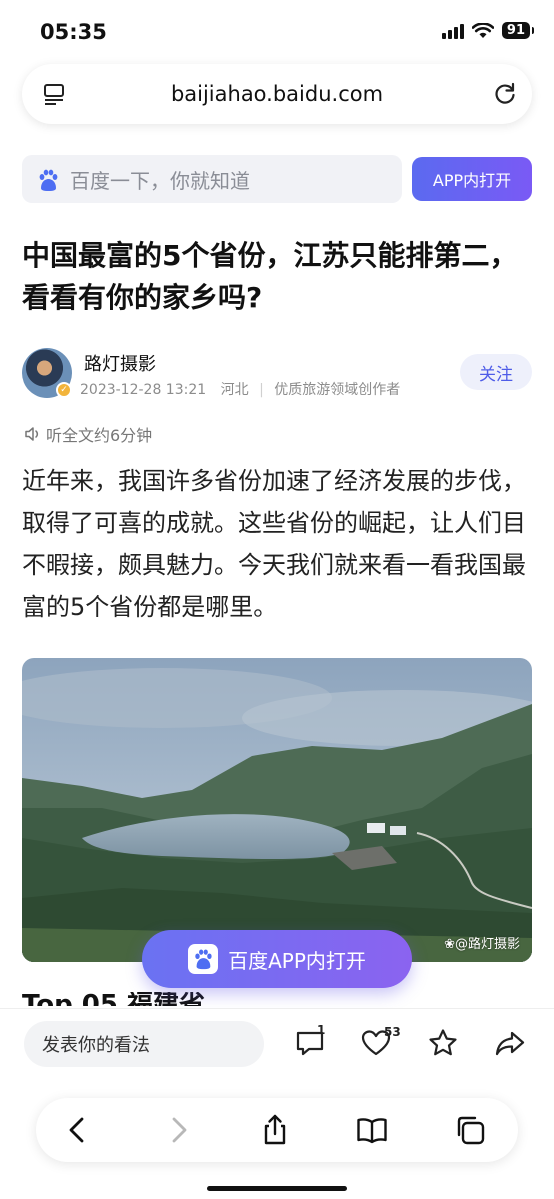 This screenshot has width=554, height=1199. I want to click on baidu-app-icon, so click(203, 959).